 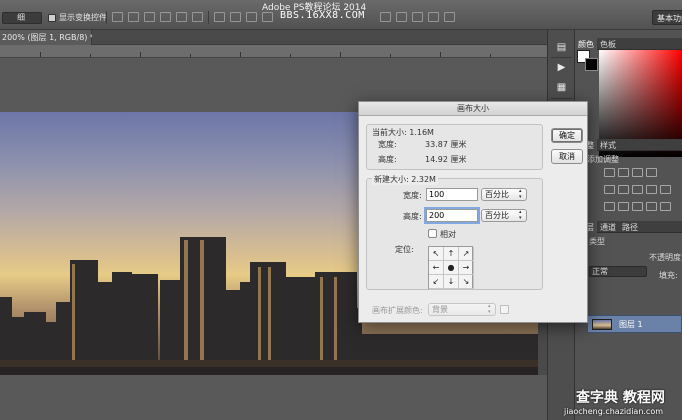 What do you see at coordinates (668, 275) in the screenshot?
I see `fill-label: 填充:` at bounding box center [668, 275].